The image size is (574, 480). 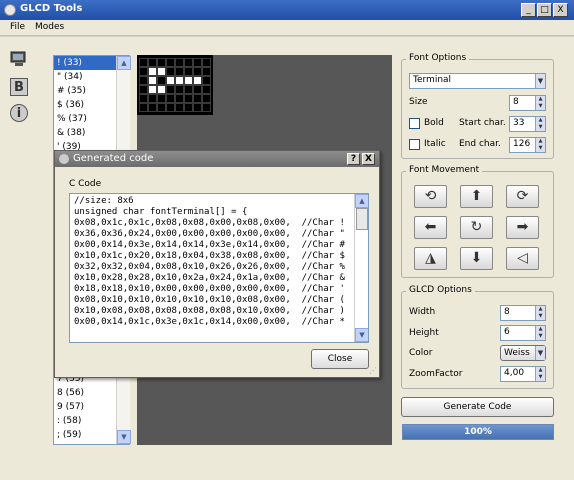 What do you see at coordinates (414, 123) in the screenshot?
I see `bold-checkbox` at bounding box center [414, 123].